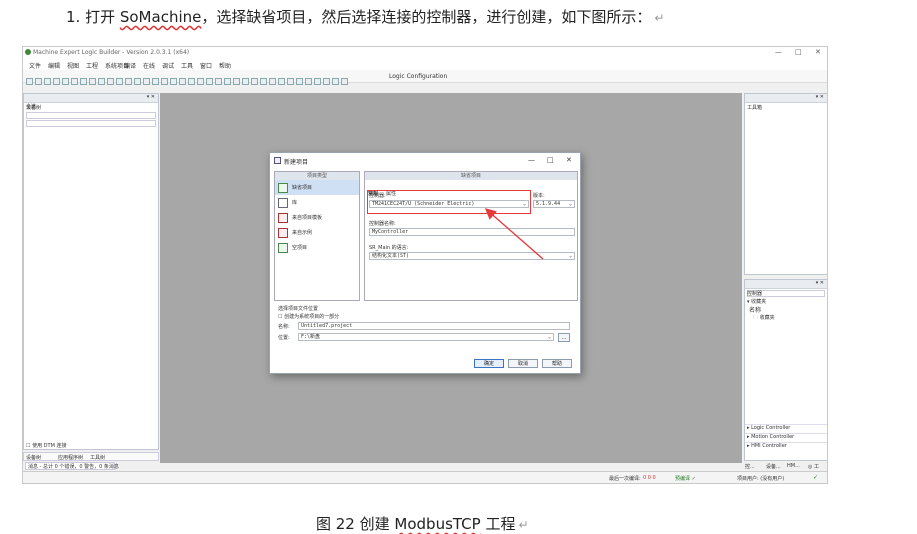 This screenshot has height=534, width=917. What do you see at coordinates (160, 17) in the screenshot?
I see `heading-product: SoMachine` at bounding box center [160, 17].